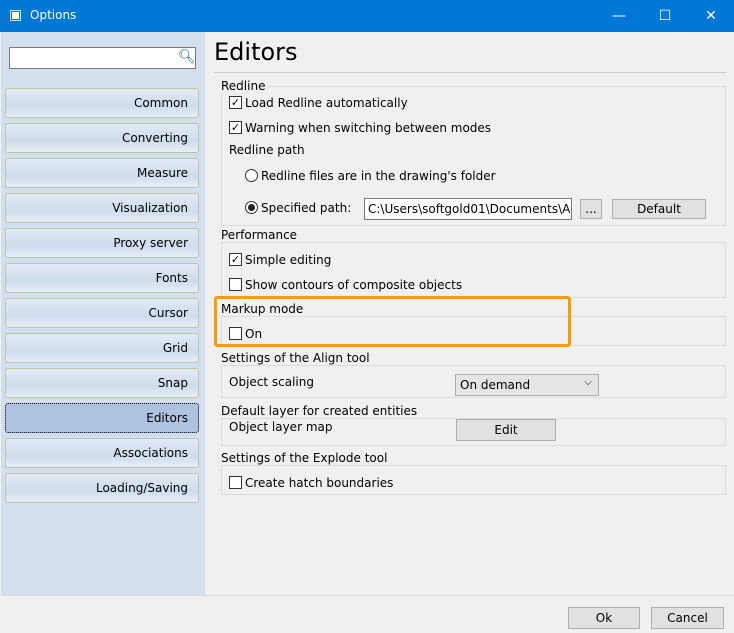  I want to click on field-label: Object scaling, so click(271, 382).